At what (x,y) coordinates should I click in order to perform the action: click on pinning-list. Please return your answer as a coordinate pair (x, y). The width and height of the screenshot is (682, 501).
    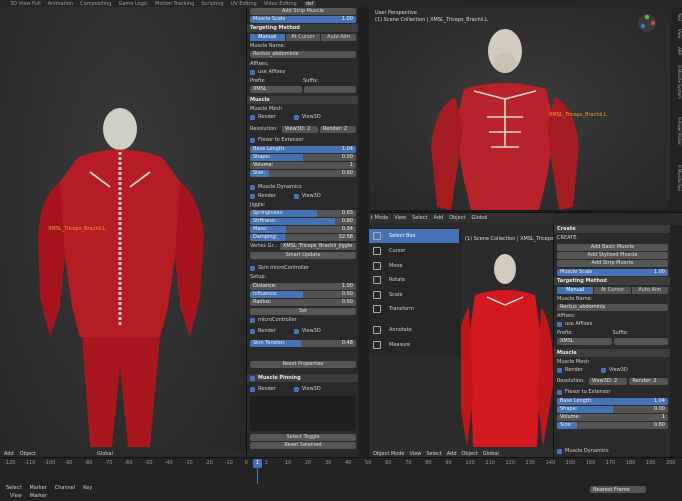
    Looking at the image, I should click on (303, 413).